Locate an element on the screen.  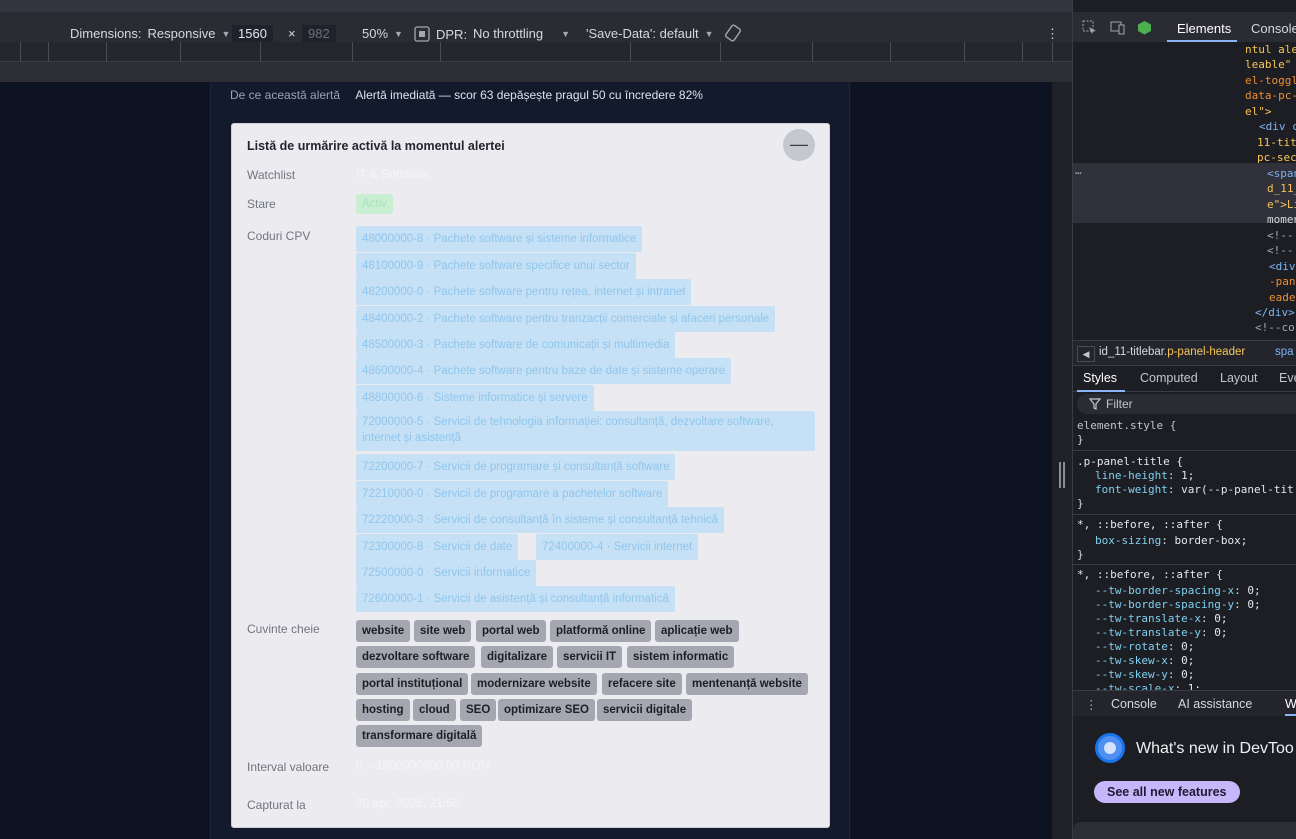
alert-reason-label: De ce această alertă is located at coordinates (285, 95).